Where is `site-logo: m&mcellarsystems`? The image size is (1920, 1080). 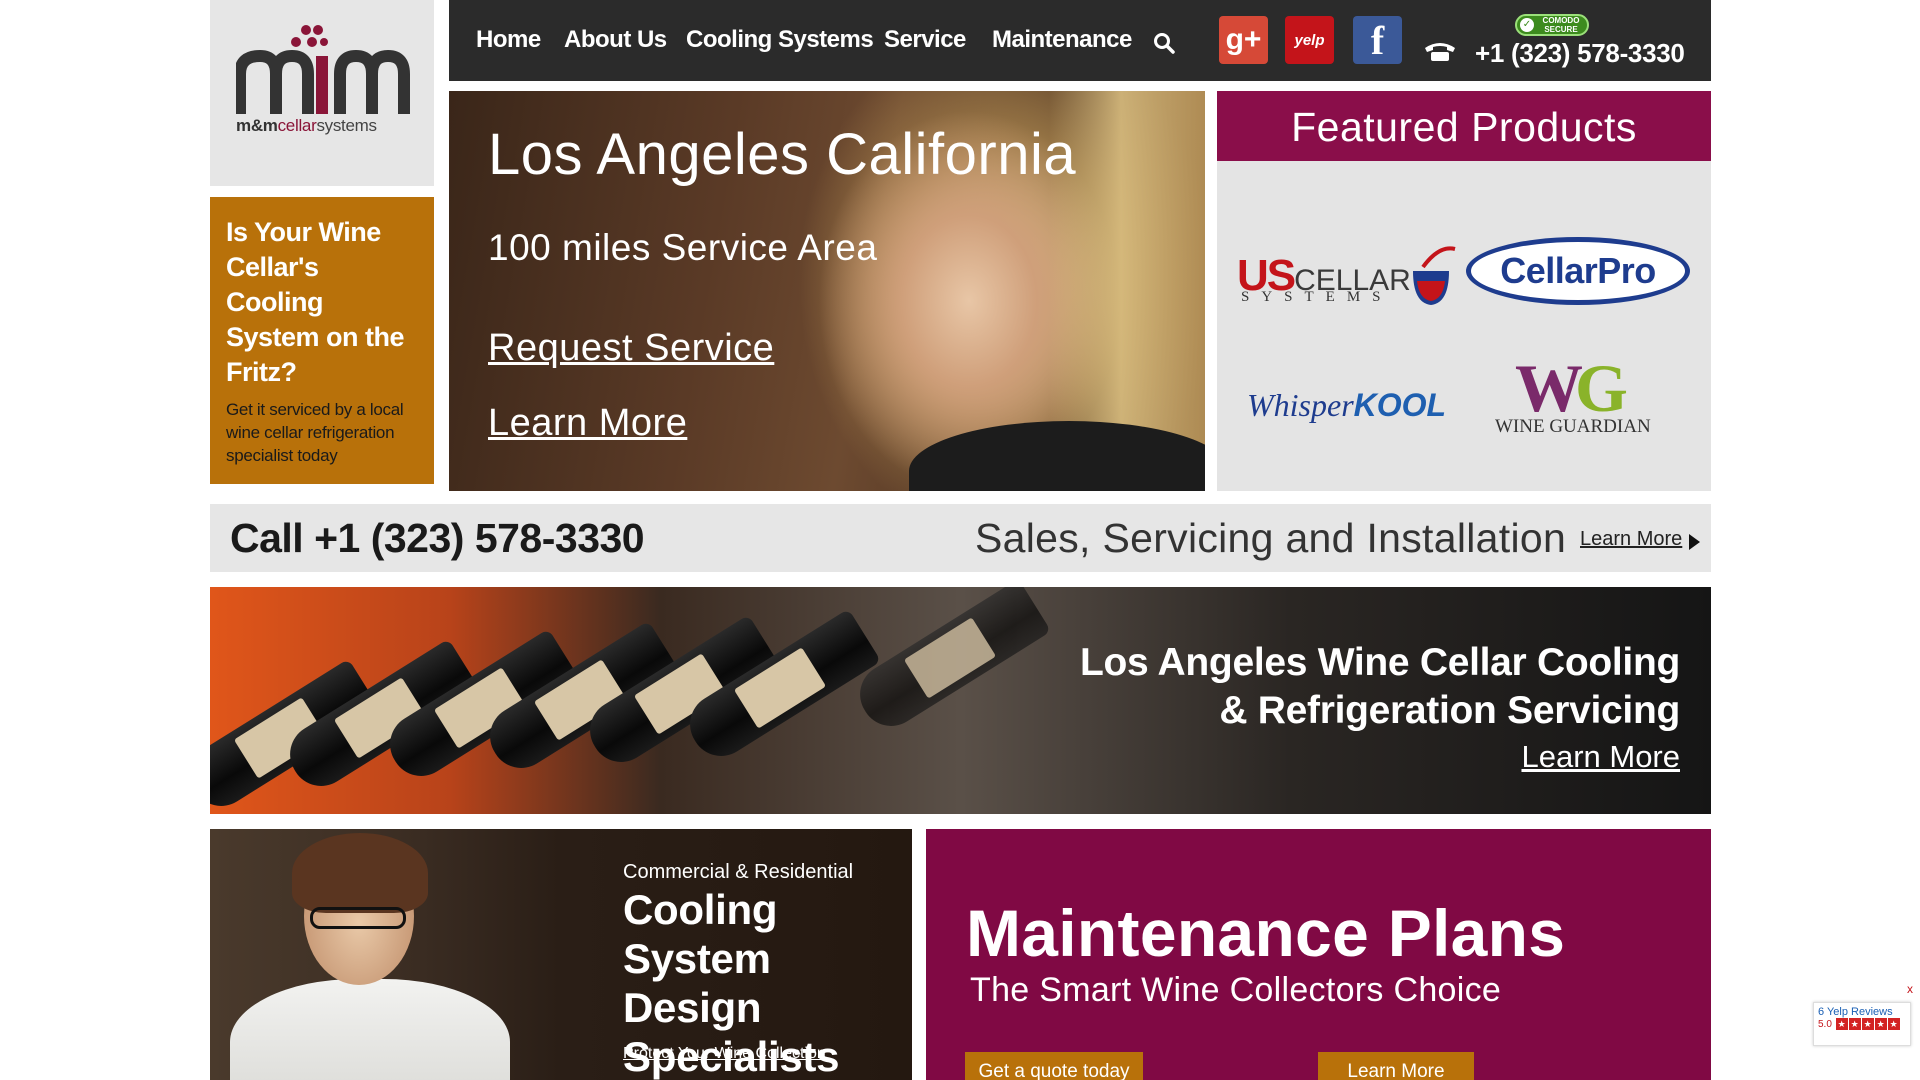 site-logo: m&mcellarsystems is located at coordinates (322, 93).